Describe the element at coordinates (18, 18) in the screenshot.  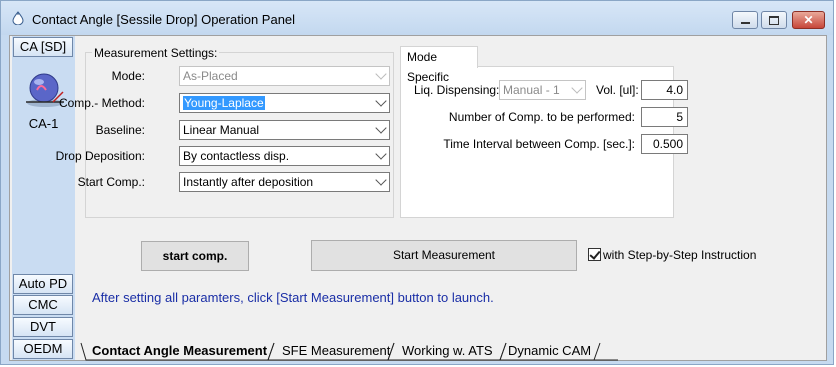
I see `droplet-icon` at that location.